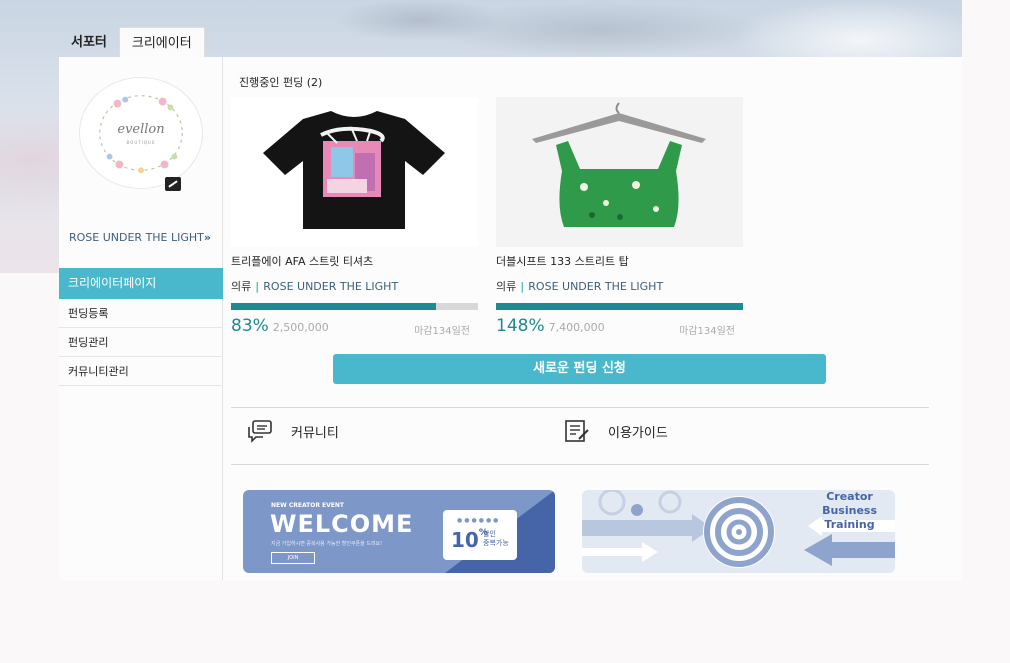 Image resolution: width=1010 pixels, height=663 pixels. I want to click on funding-percent: 148%, so click(520, 326).